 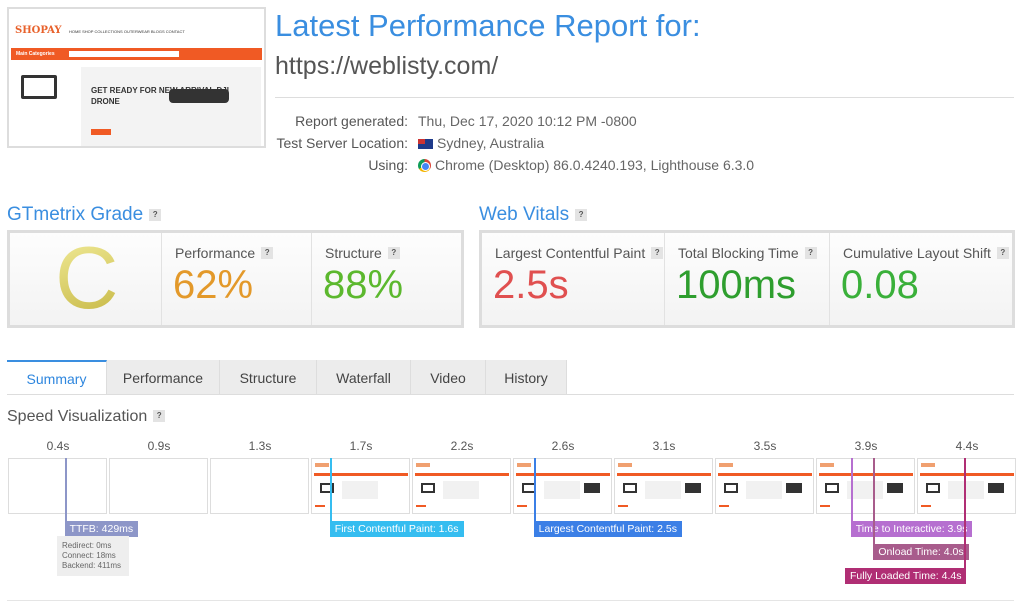 What do you see at coordinates (57, 377) in the screenshot?
I see `tab-summary: Summary` at bounding box center [57, 377].